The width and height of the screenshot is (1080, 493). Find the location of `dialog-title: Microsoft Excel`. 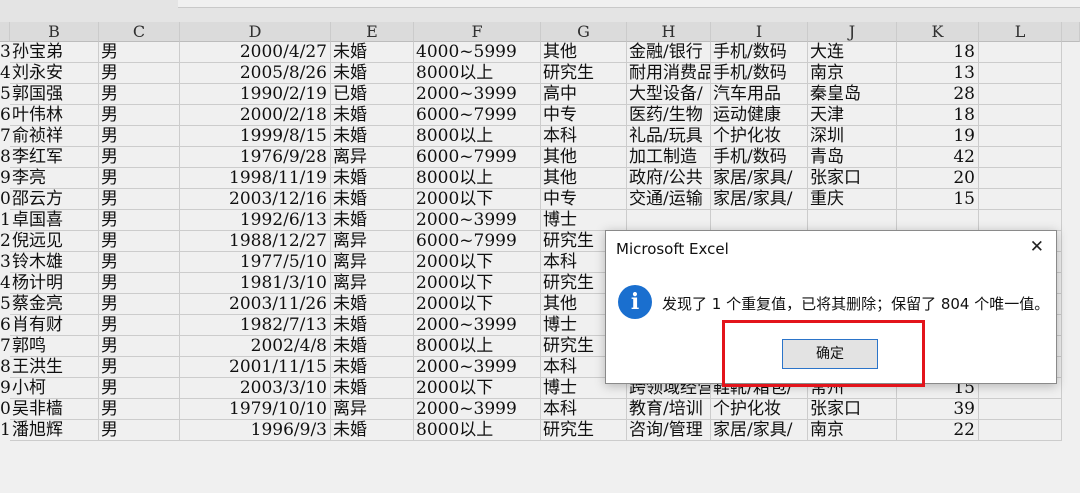

dialog-title: Microsoft Excel is located at coordinates (672, 249).